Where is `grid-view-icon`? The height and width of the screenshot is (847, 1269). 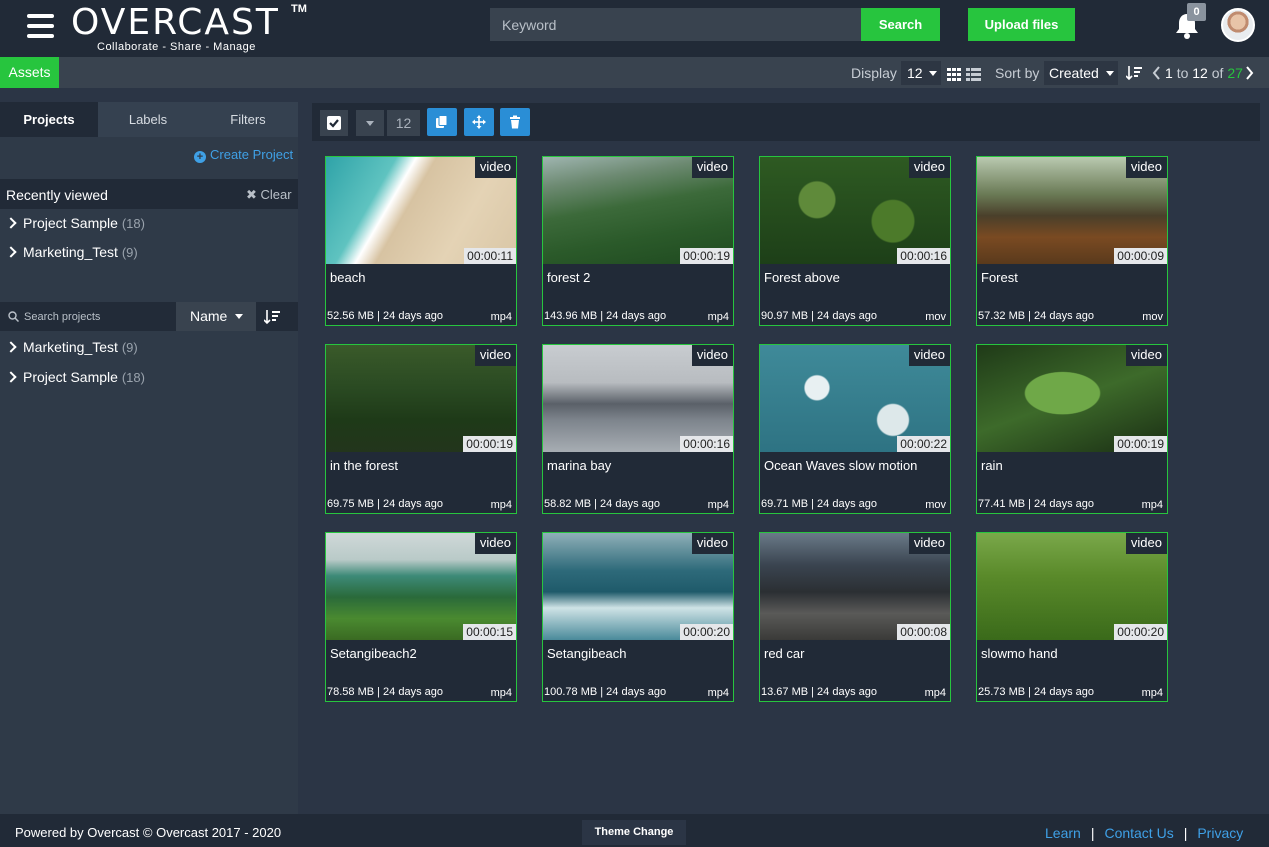 grid-view-icon is located at coordinates (954, 74).